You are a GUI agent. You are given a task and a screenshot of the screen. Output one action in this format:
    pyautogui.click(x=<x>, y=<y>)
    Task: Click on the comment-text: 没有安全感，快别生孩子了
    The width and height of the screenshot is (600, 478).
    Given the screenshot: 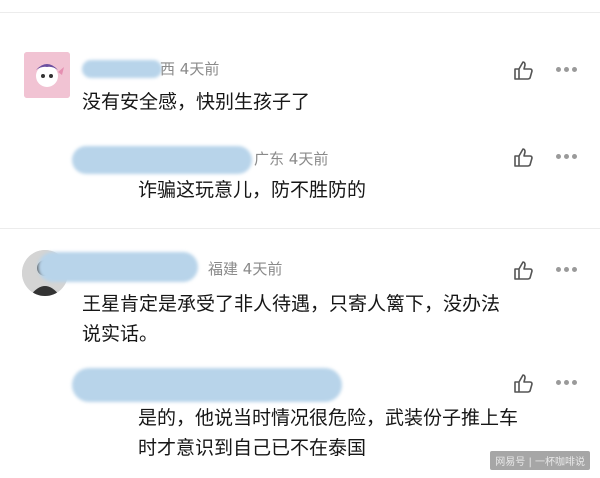 What is the action you would take?
    pyautogui.click(x=196, y=102)
    